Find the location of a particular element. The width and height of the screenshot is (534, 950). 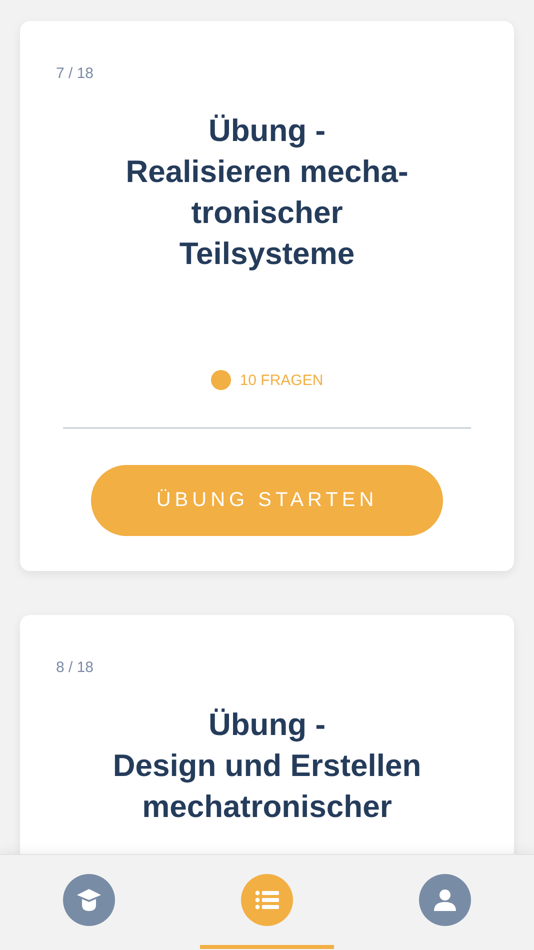

exercise-counter: 8 / 18 is located at coordinates (75, 667).